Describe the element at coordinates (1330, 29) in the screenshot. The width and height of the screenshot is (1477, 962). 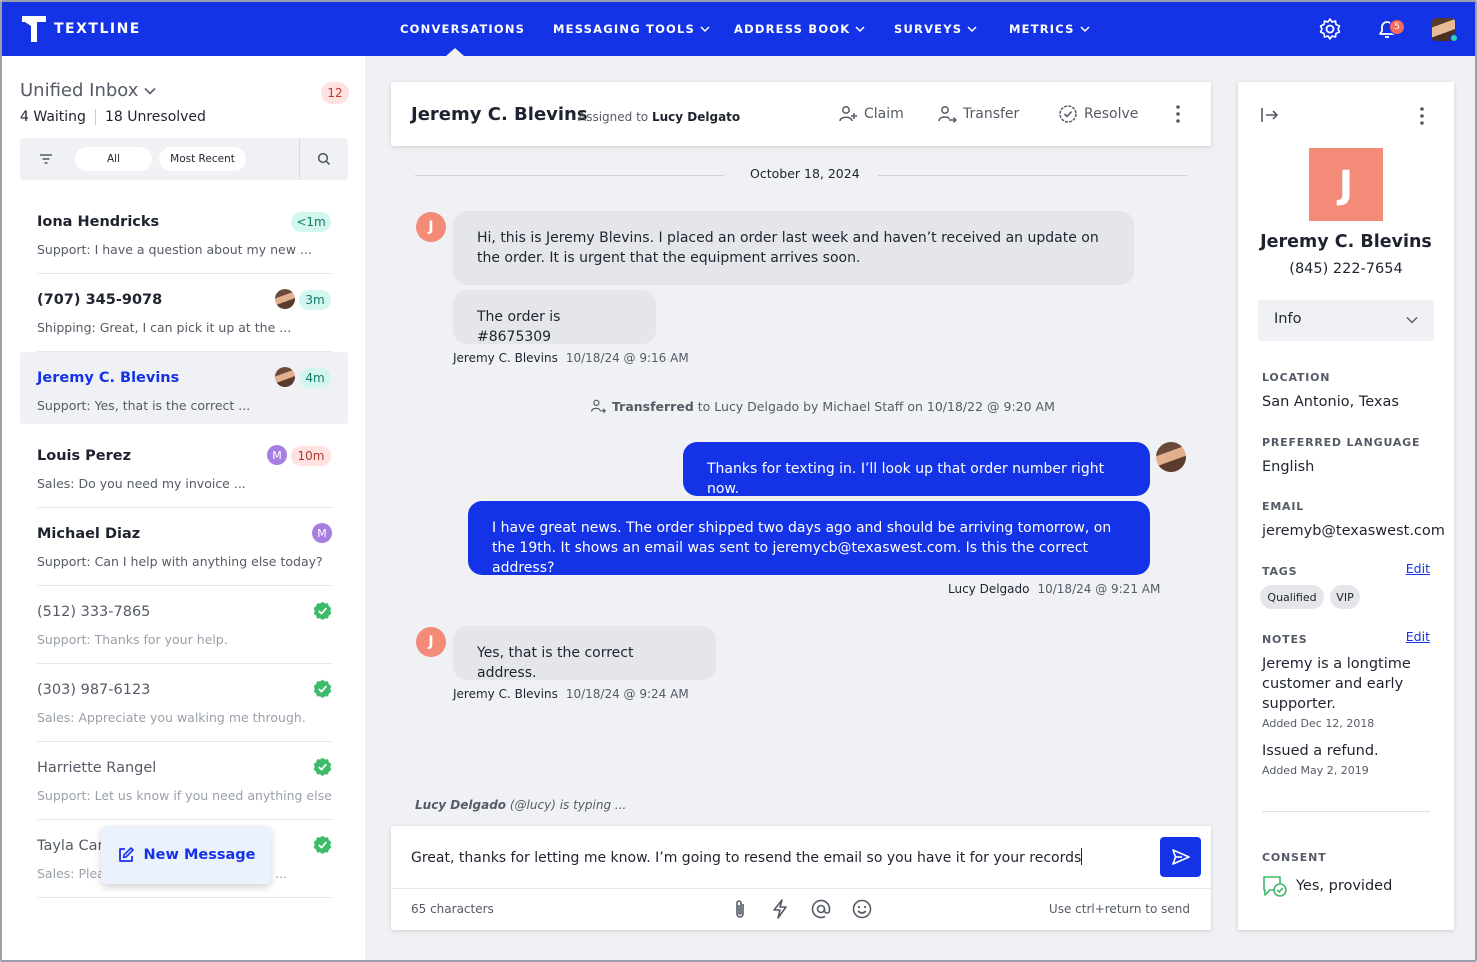
I see `settings-gear-icon` at that location.